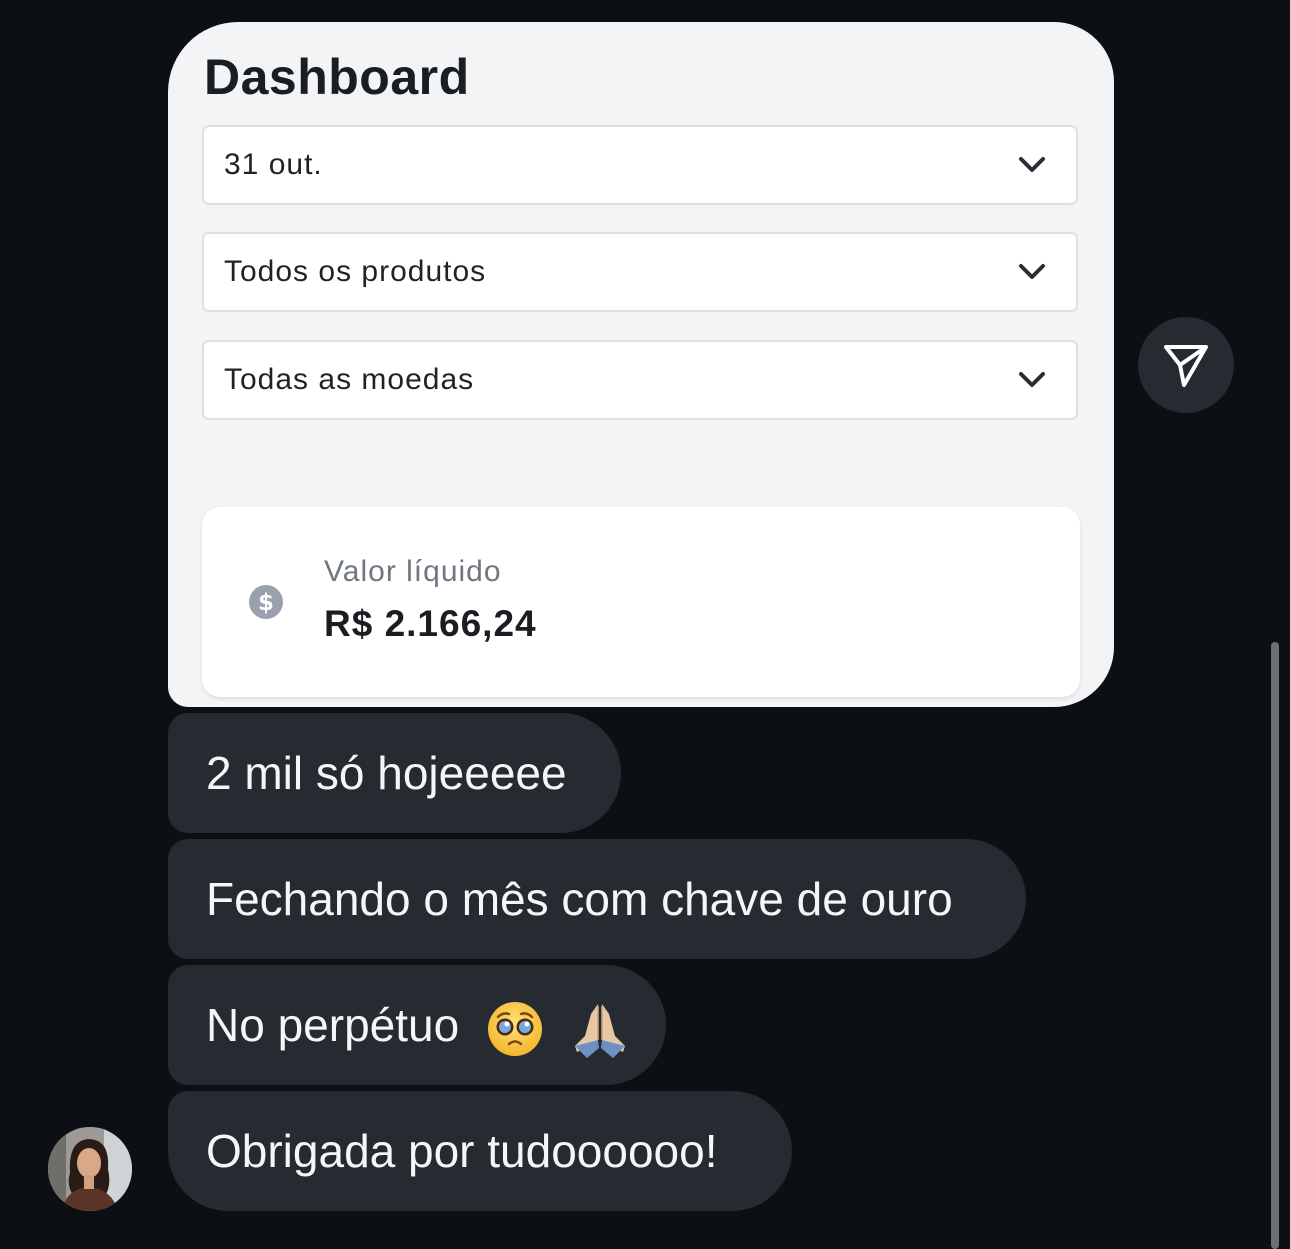 The height and width of the screenshot is (1249, 1290). What do you see at coordinates (462, 1151) in the screenshot?
I see `message-text: Obrigada por tudoooooo!` at bounding box center [462, 1151].